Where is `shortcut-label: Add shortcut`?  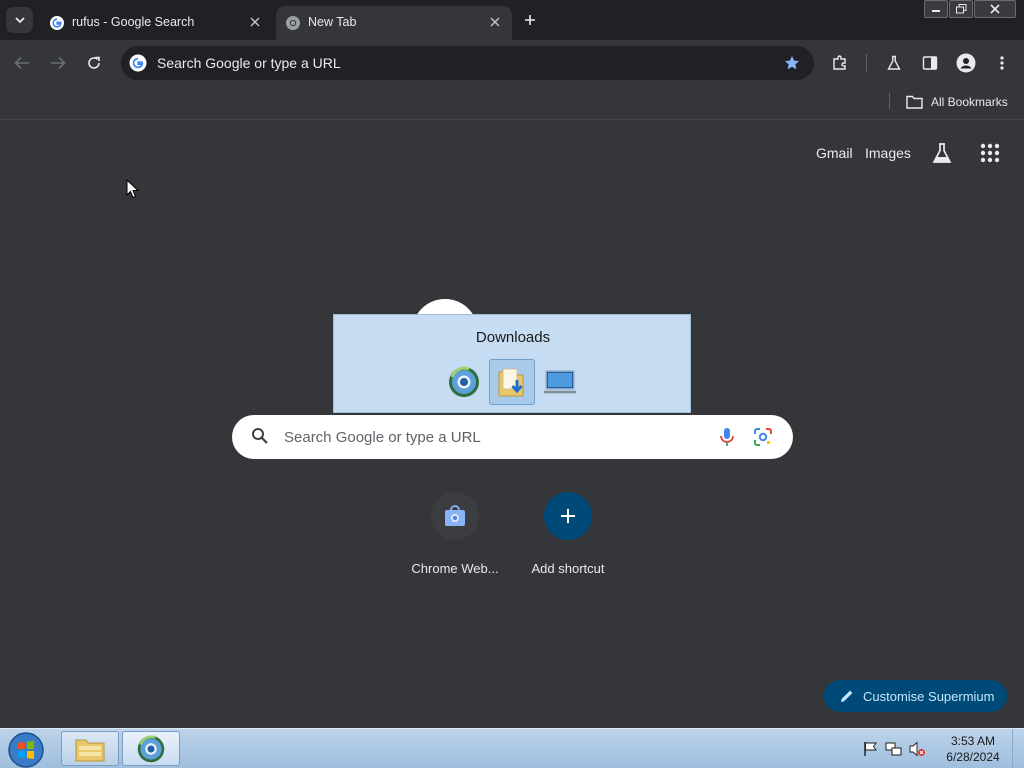
shortcut-label: Add shortcut is located at coordinates (568, 568).